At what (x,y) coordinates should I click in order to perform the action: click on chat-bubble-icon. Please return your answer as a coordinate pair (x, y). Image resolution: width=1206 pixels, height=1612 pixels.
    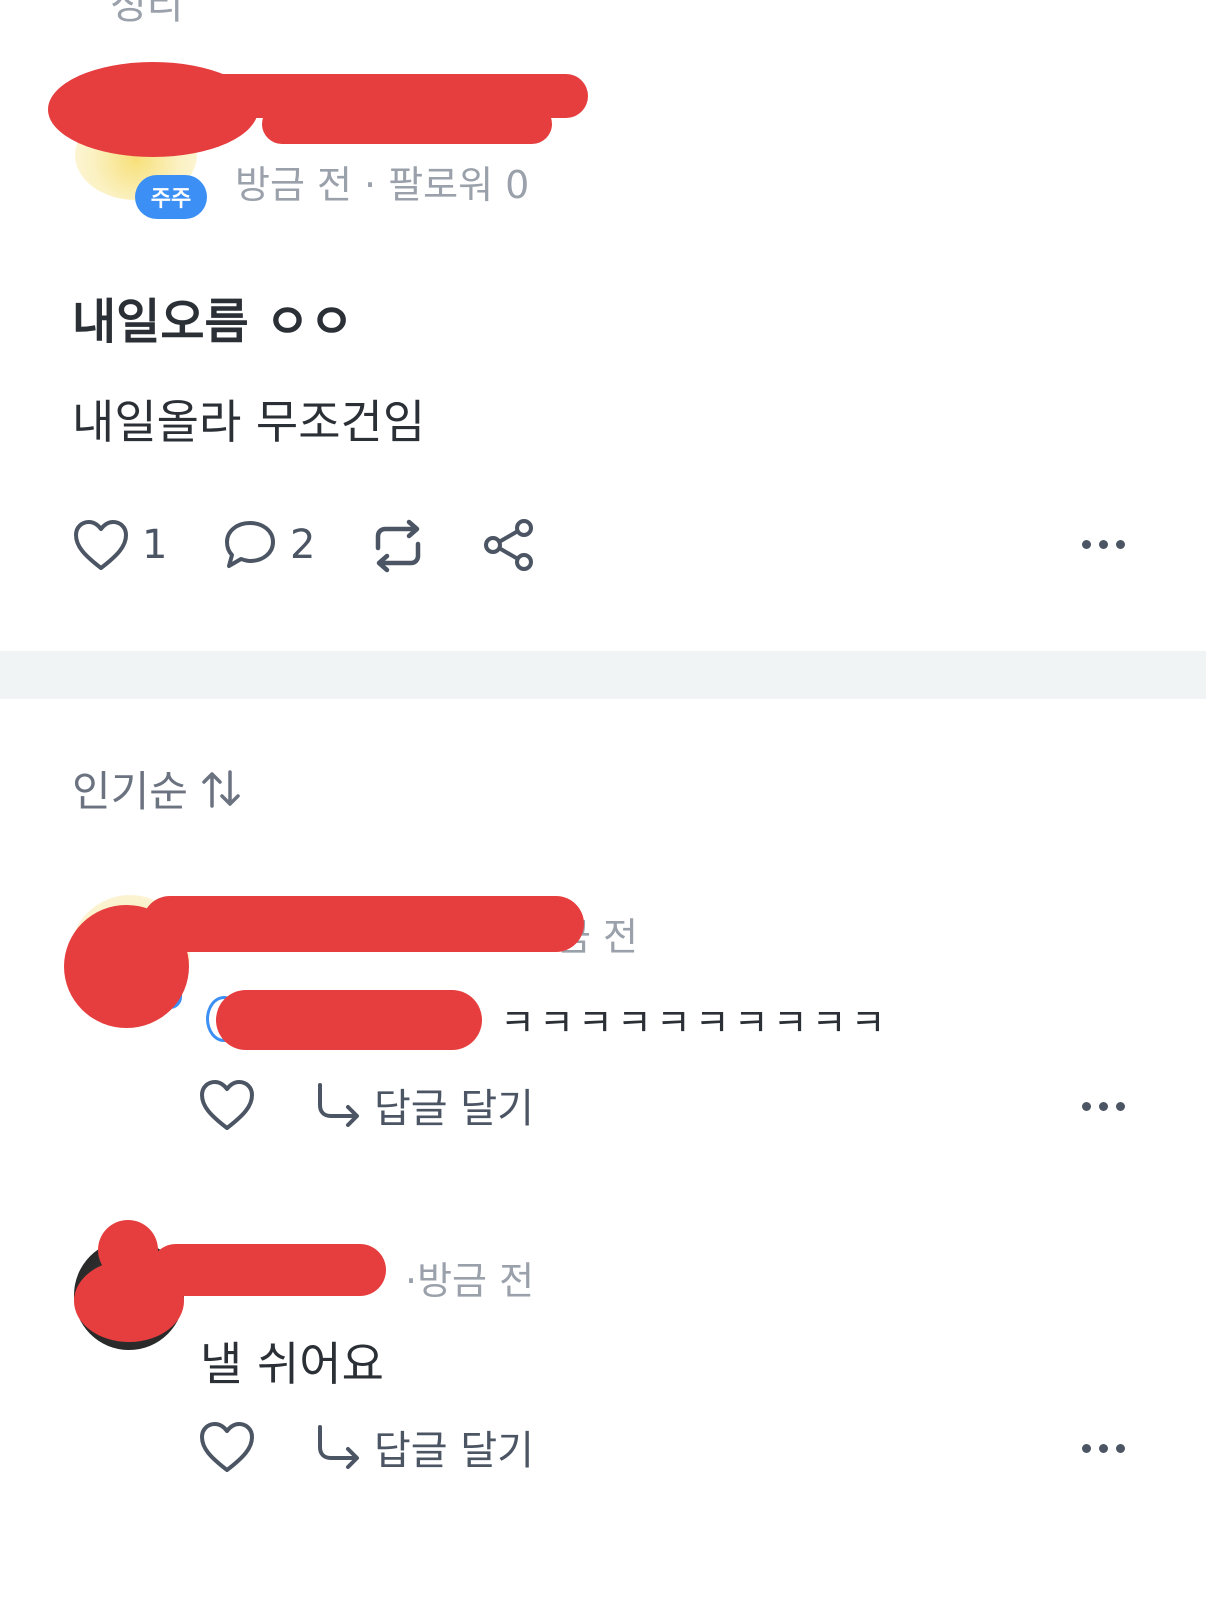
    Looking at the image, I should click on (250, 544).